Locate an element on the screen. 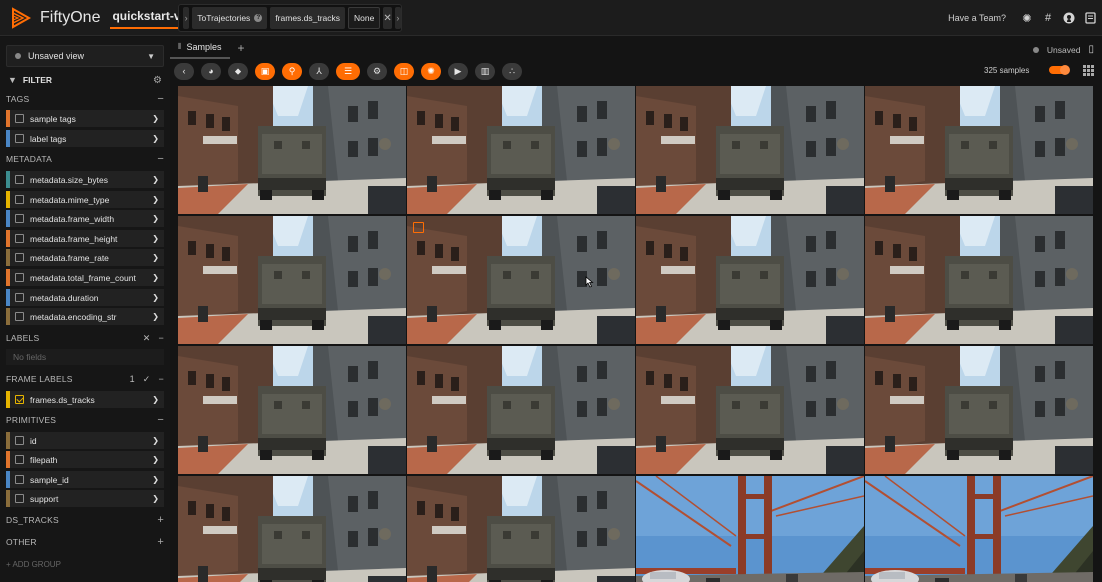  select-sample-checkbox is located at coordinates (418, 227).